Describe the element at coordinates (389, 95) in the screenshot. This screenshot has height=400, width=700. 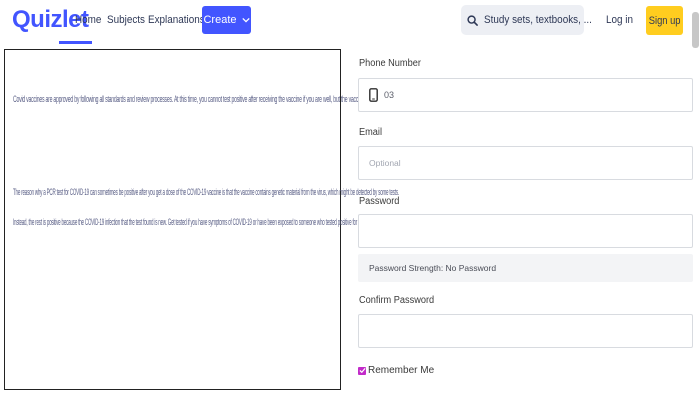
I see `phone-number-value: 03` at that location.